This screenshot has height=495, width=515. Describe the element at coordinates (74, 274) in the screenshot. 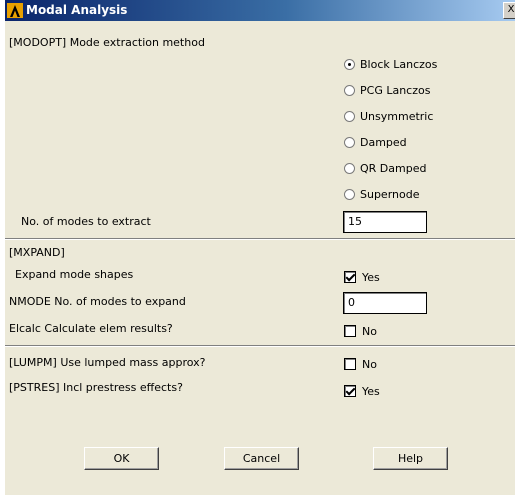

I see `expand-mode-shapes-label: Expand mode shapes` at that location.